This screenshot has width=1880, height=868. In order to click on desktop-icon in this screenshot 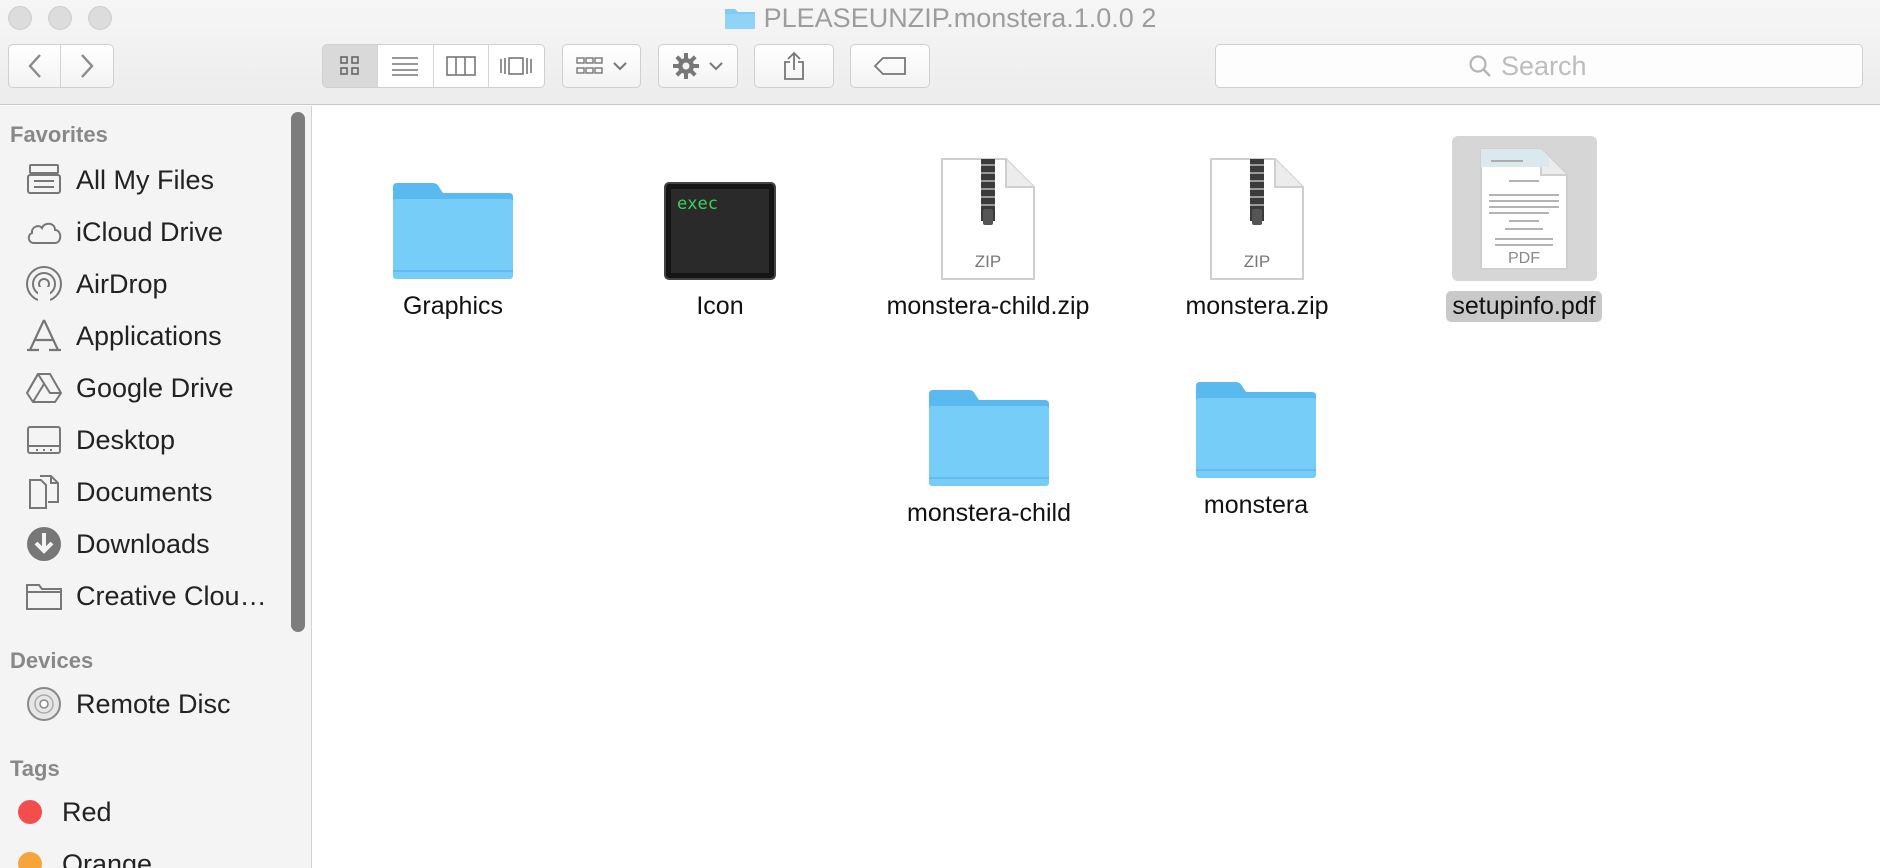, I will do `click(44, 440)`.